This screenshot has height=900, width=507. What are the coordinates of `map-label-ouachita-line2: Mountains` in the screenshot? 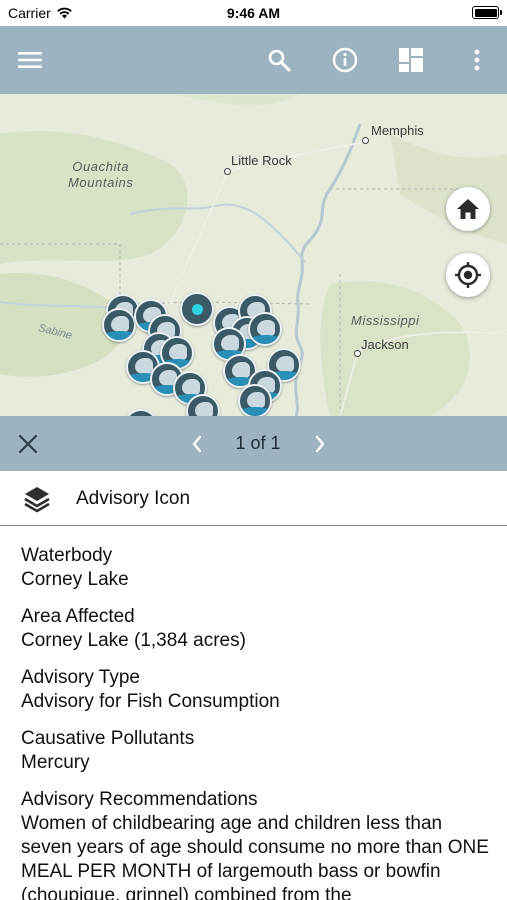 It's located at (101, 182).